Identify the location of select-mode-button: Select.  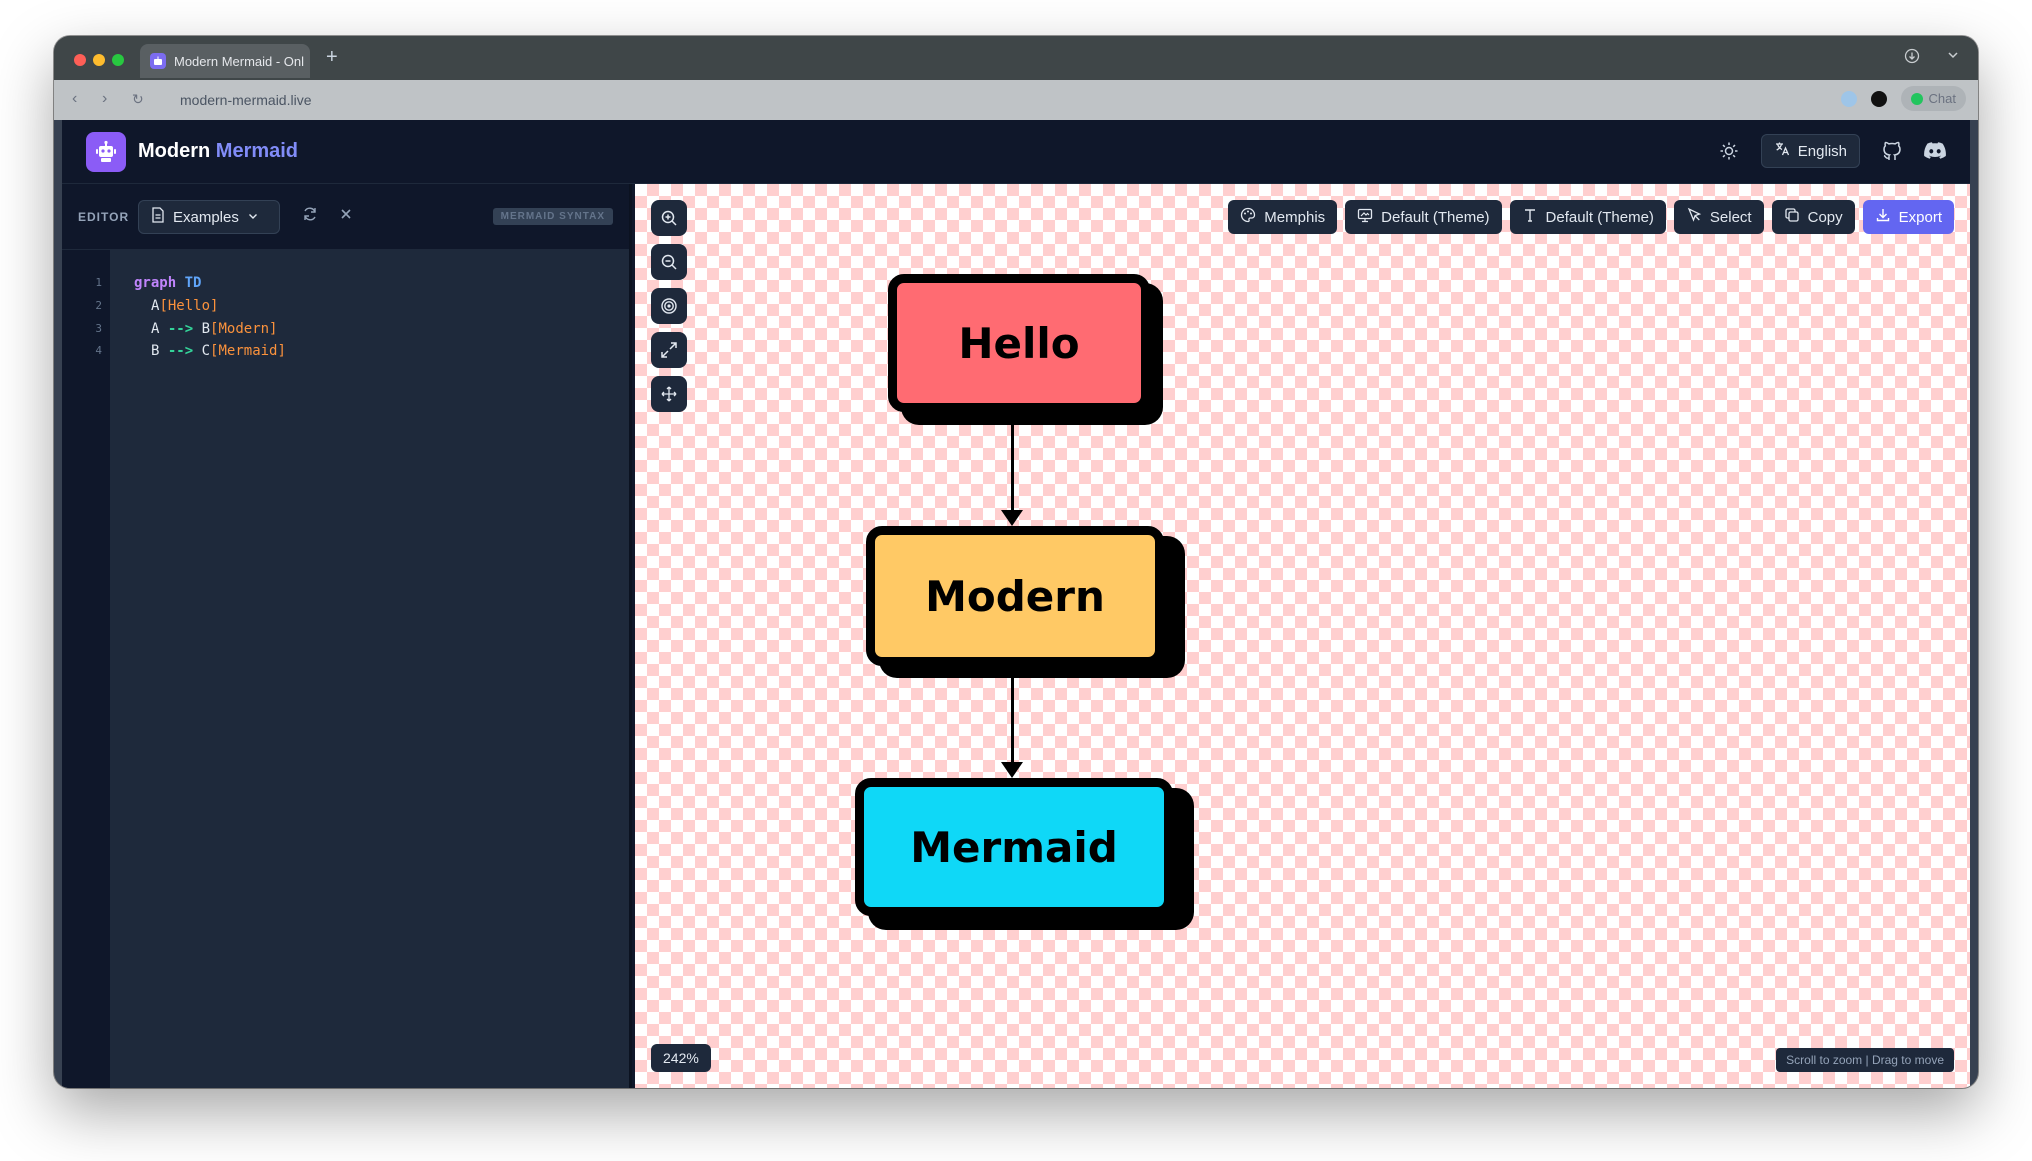
(1718, 217).